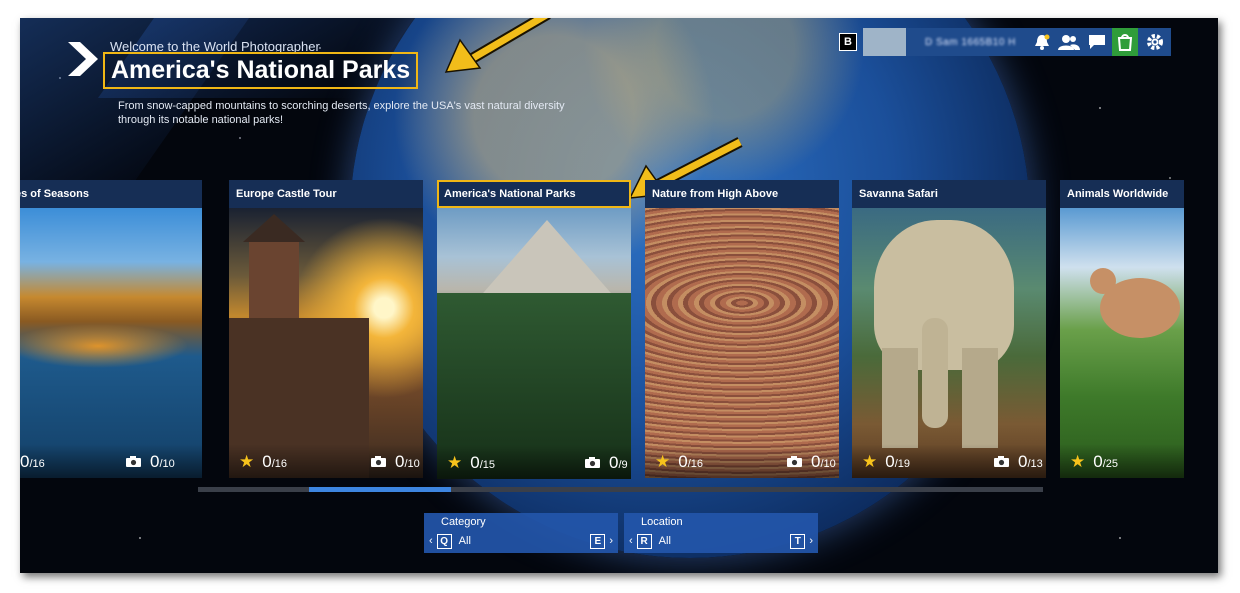  What do you see at coordinates (949, 194) in the screenshot?
I see `card-title: Savanna Safari` at bounding box center [949, 194].